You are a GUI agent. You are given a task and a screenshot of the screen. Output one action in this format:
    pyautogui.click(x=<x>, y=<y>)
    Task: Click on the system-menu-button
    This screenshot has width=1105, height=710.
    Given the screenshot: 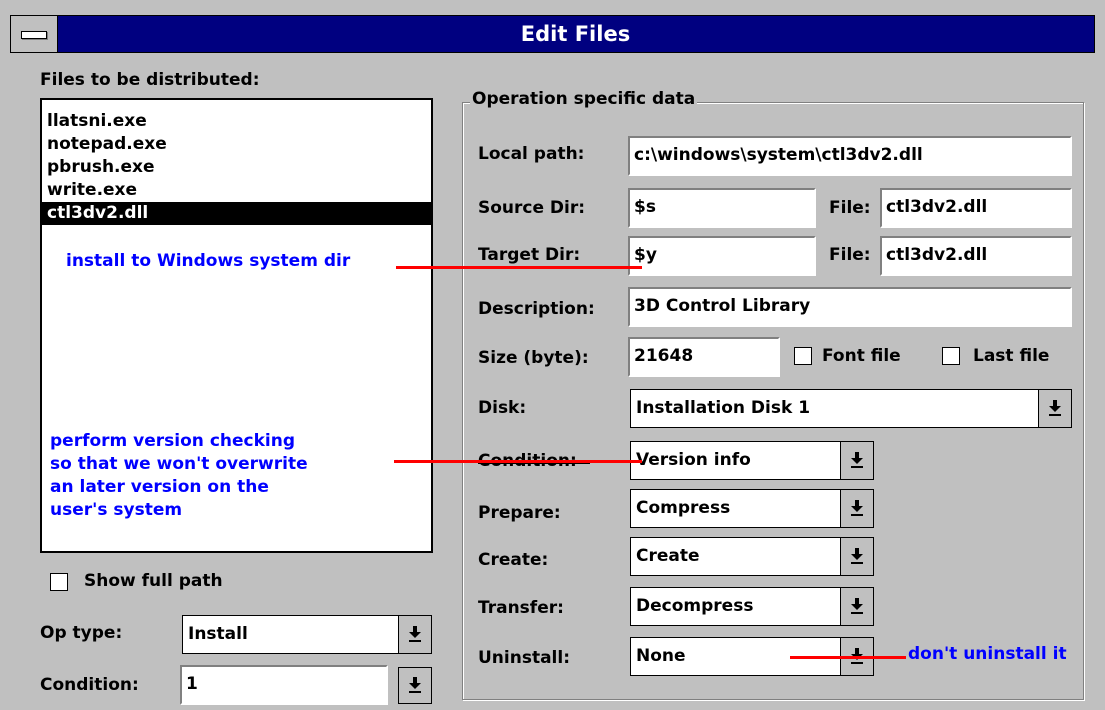 What is the action you would take?
    pyautogui.click(x=34, y=34)
    